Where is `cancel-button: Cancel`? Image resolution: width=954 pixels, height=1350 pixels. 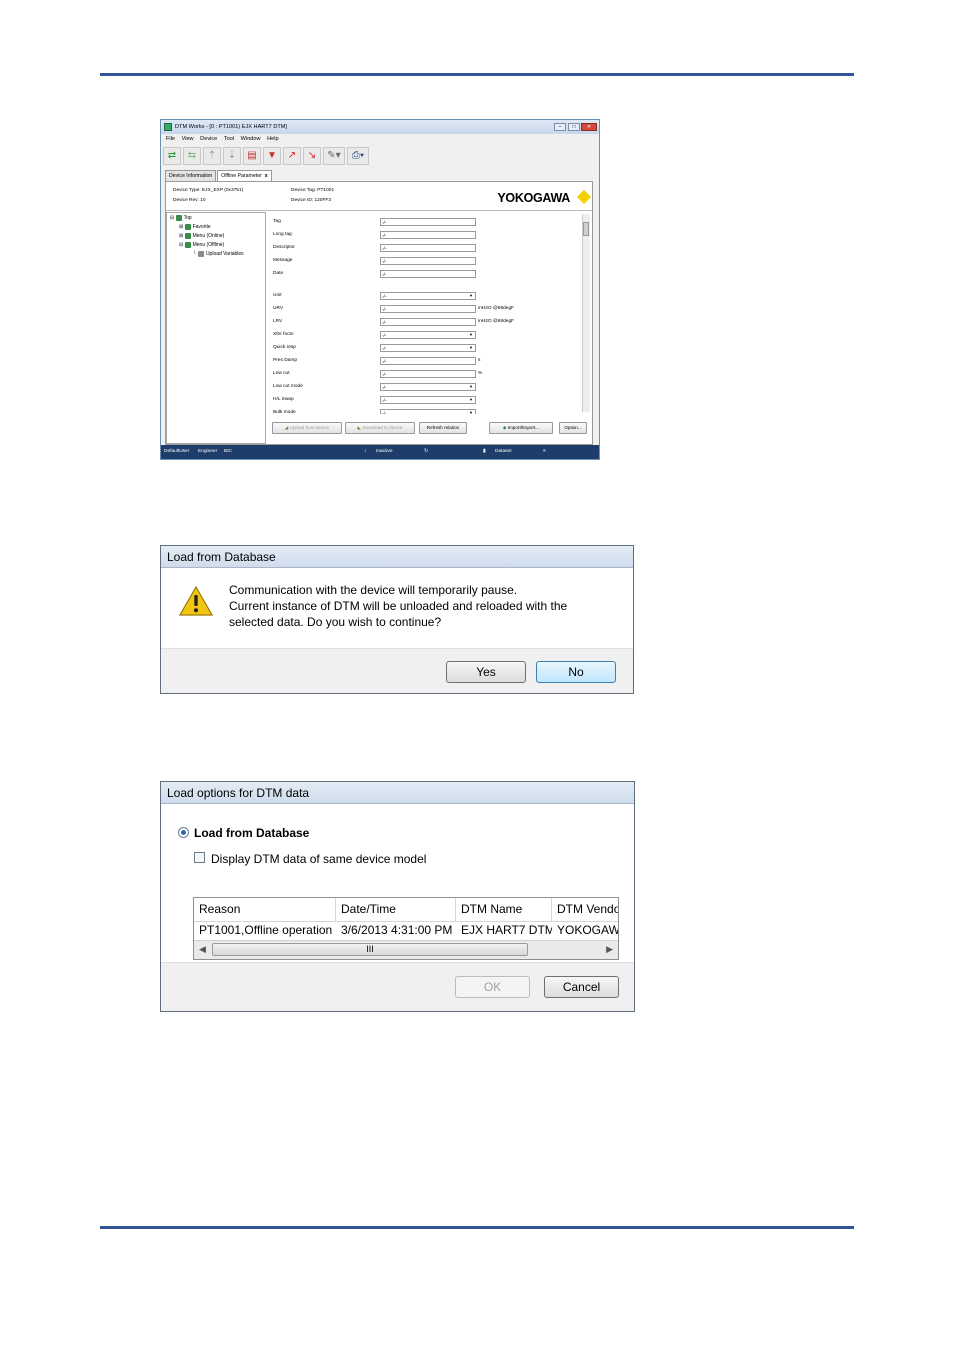
cancel-button: Cancel is located at coordinates (581, 987).